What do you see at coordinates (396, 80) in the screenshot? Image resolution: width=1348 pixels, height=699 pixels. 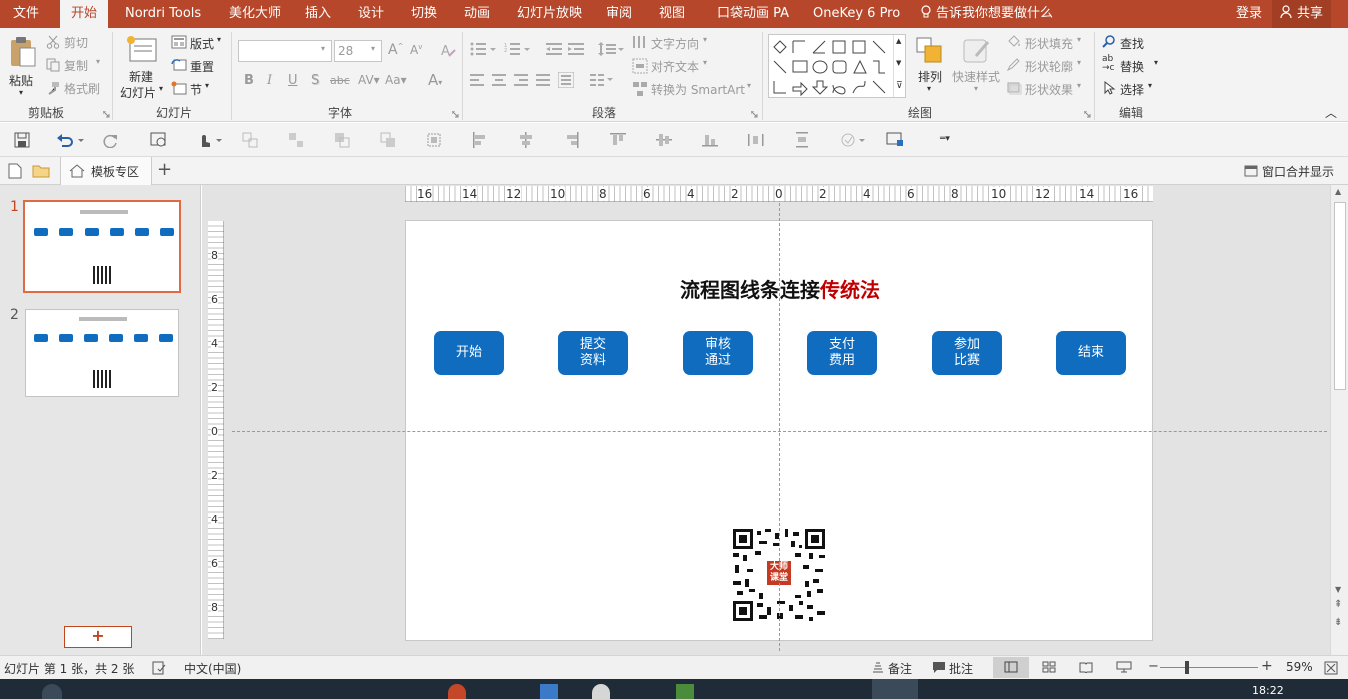 I see `change-case-icon: Aa▾` at bounding box center [396, 80].